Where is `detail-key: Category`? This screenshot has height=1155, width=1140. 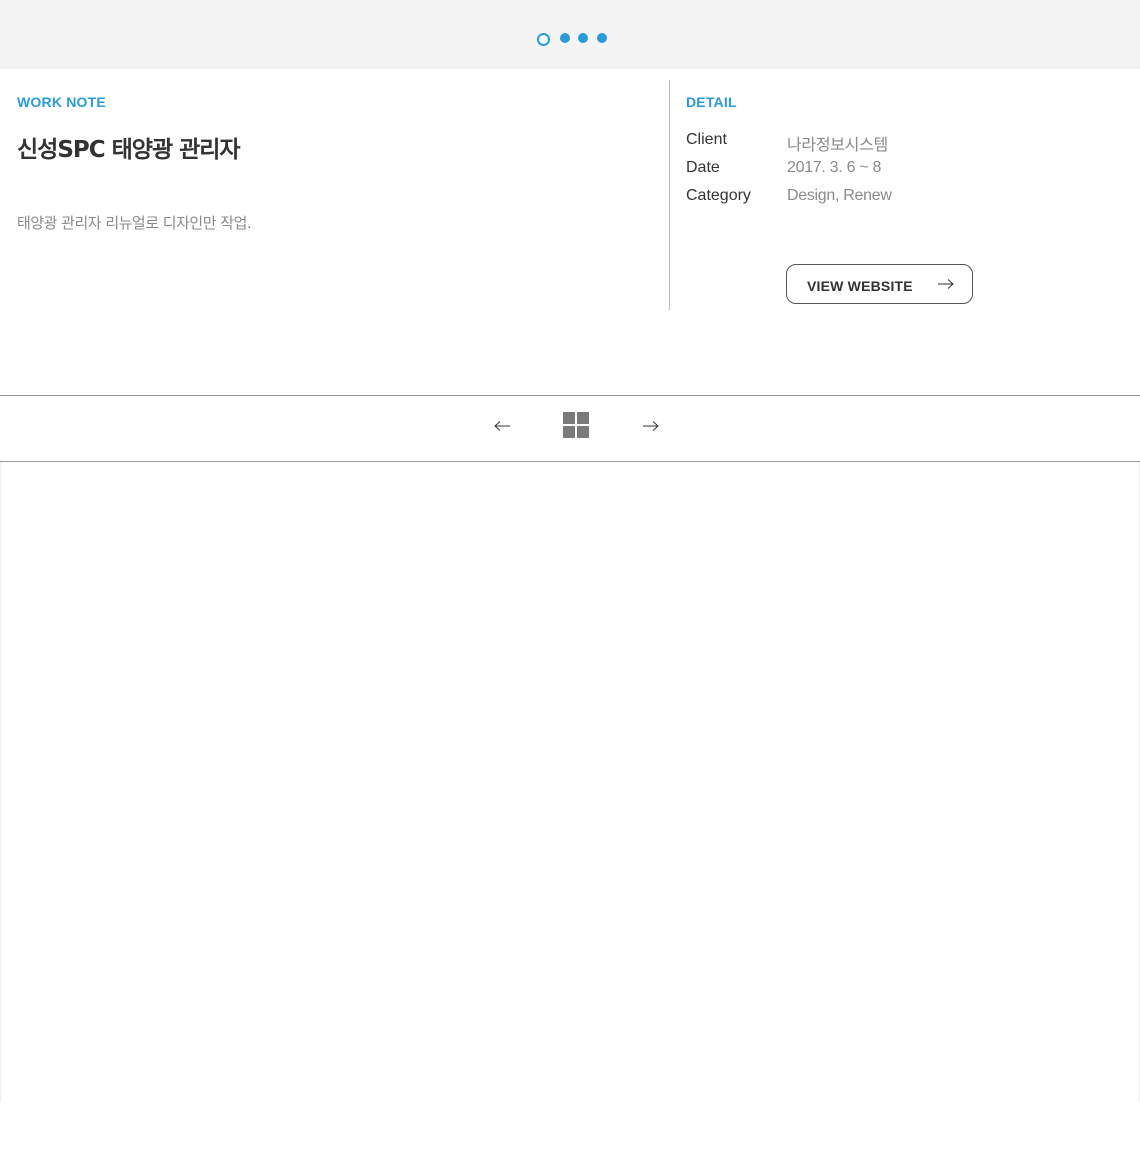
detail-key: Category is located at coordinates (718, 195).